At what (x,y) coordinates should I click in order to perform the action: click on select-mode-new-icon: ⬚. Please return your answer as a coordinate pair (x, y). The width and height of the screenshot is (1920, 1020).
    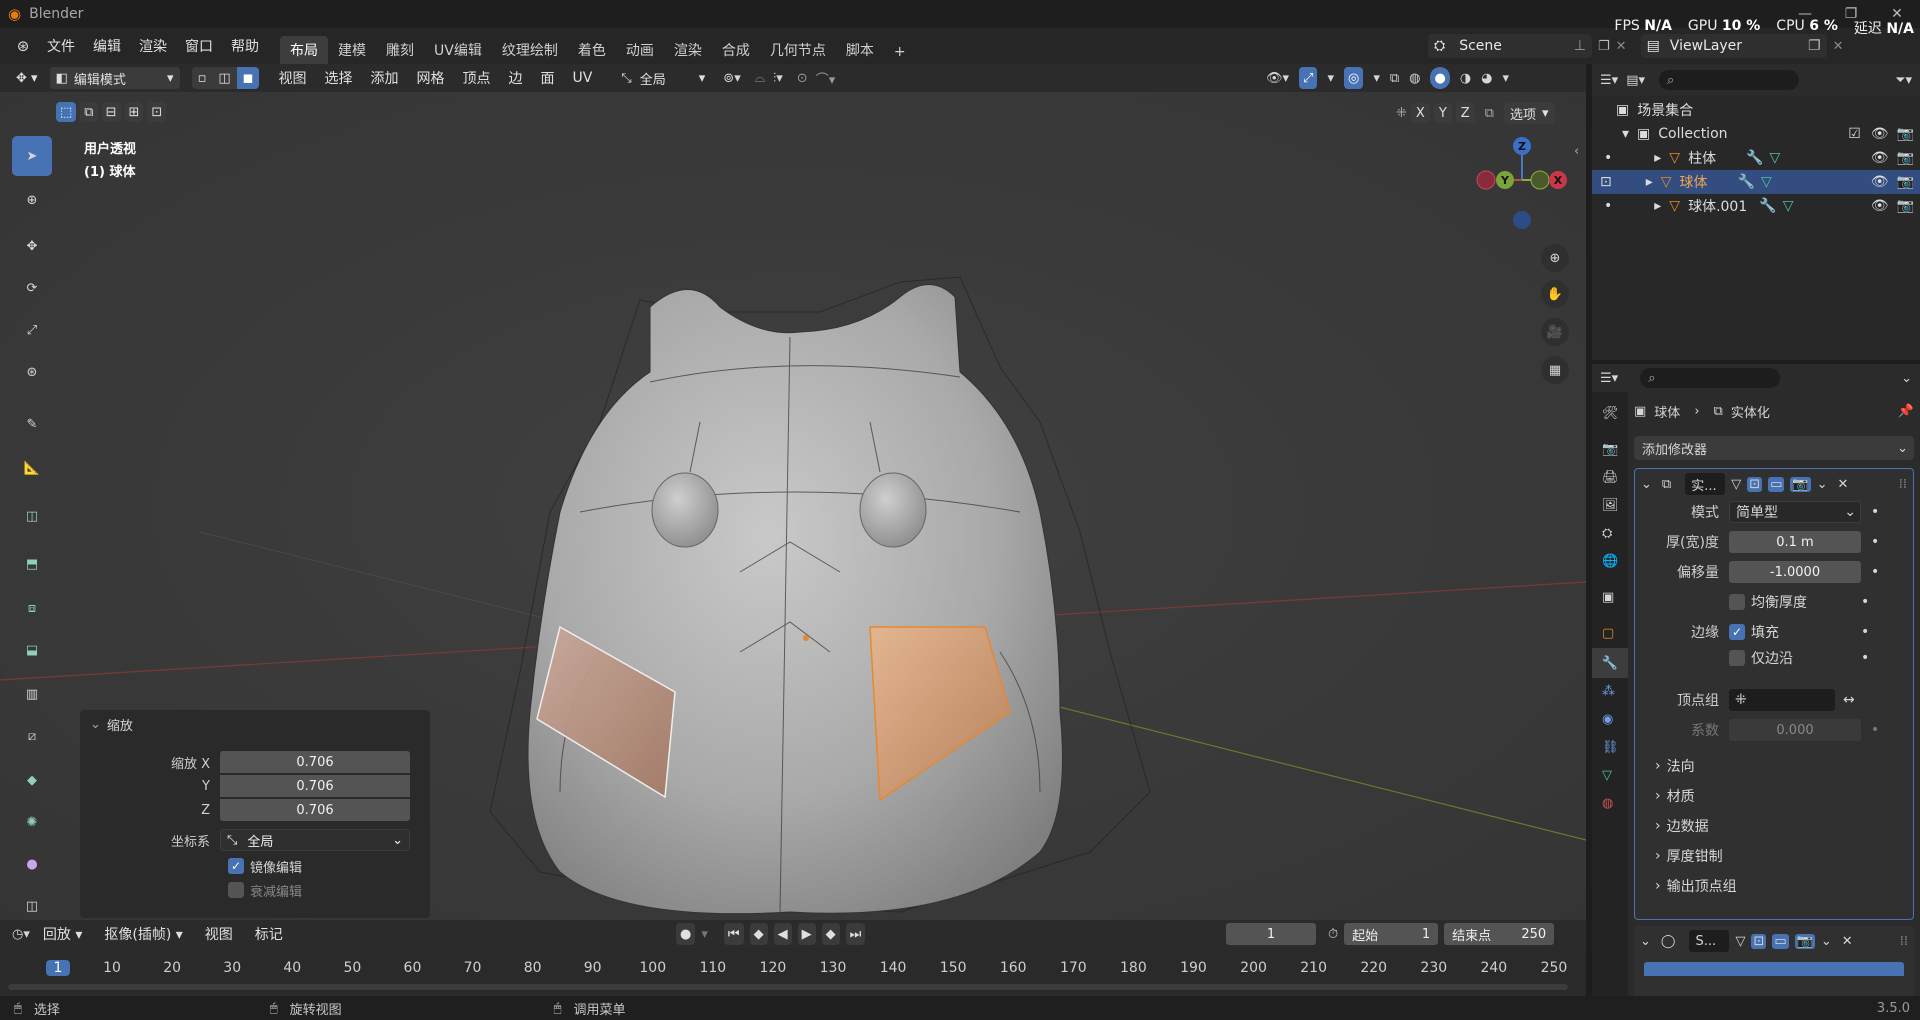
    Looking at the image, I should click on (66, 112).